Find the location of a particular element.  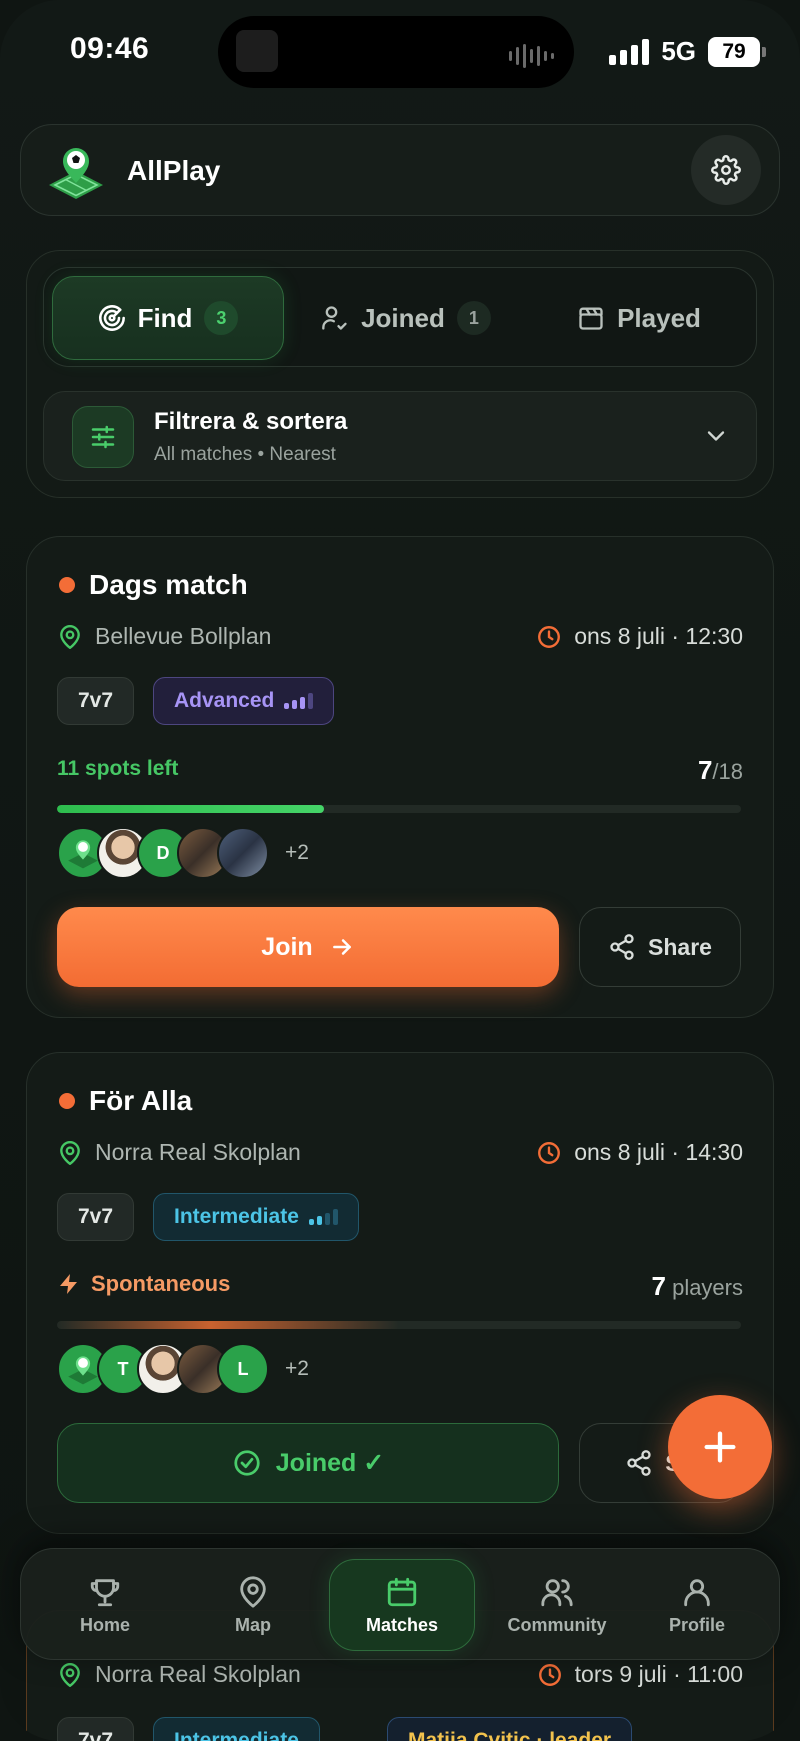

nav-matches: Matches is located at coordinates (402, 1605).